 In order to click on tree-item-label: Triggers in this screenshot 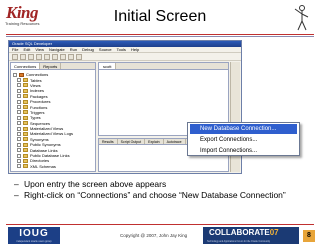, I will do `click(37, 112)`.